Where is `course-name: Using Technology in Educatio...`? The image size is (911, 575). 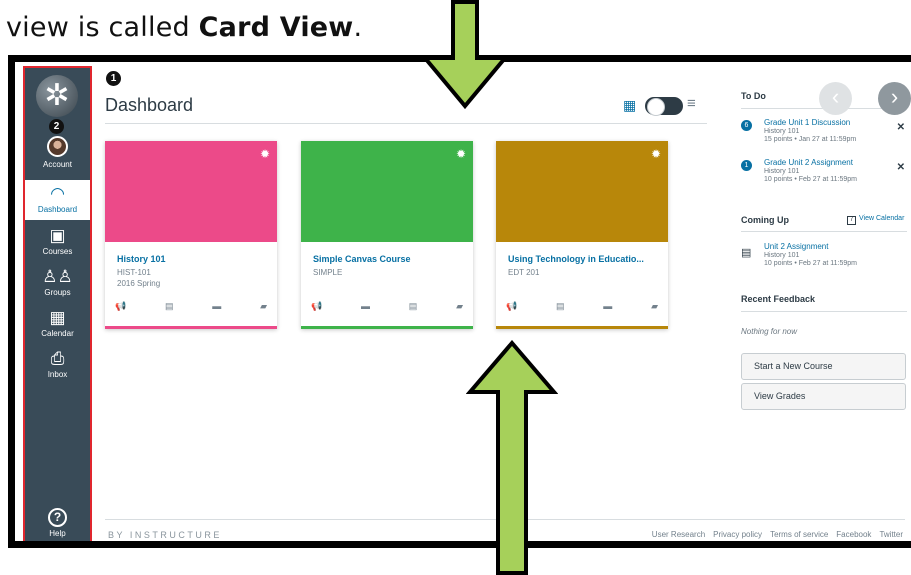 course-name: Using Technology in Educatio... is located at coordinates (584, 259).